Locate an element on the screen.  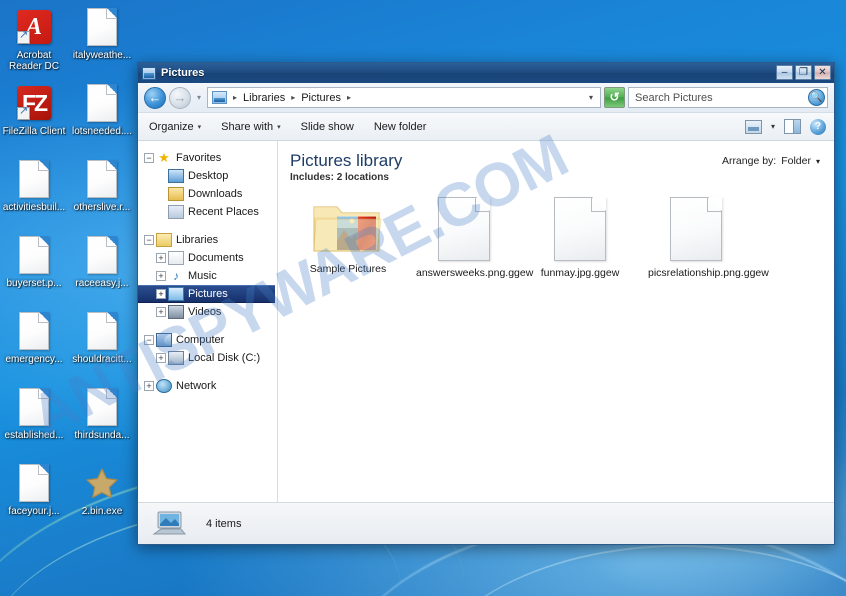
desktop-icon-acrobat-reader: A Acrobat Reader DC is located at coordinates (34, 42).